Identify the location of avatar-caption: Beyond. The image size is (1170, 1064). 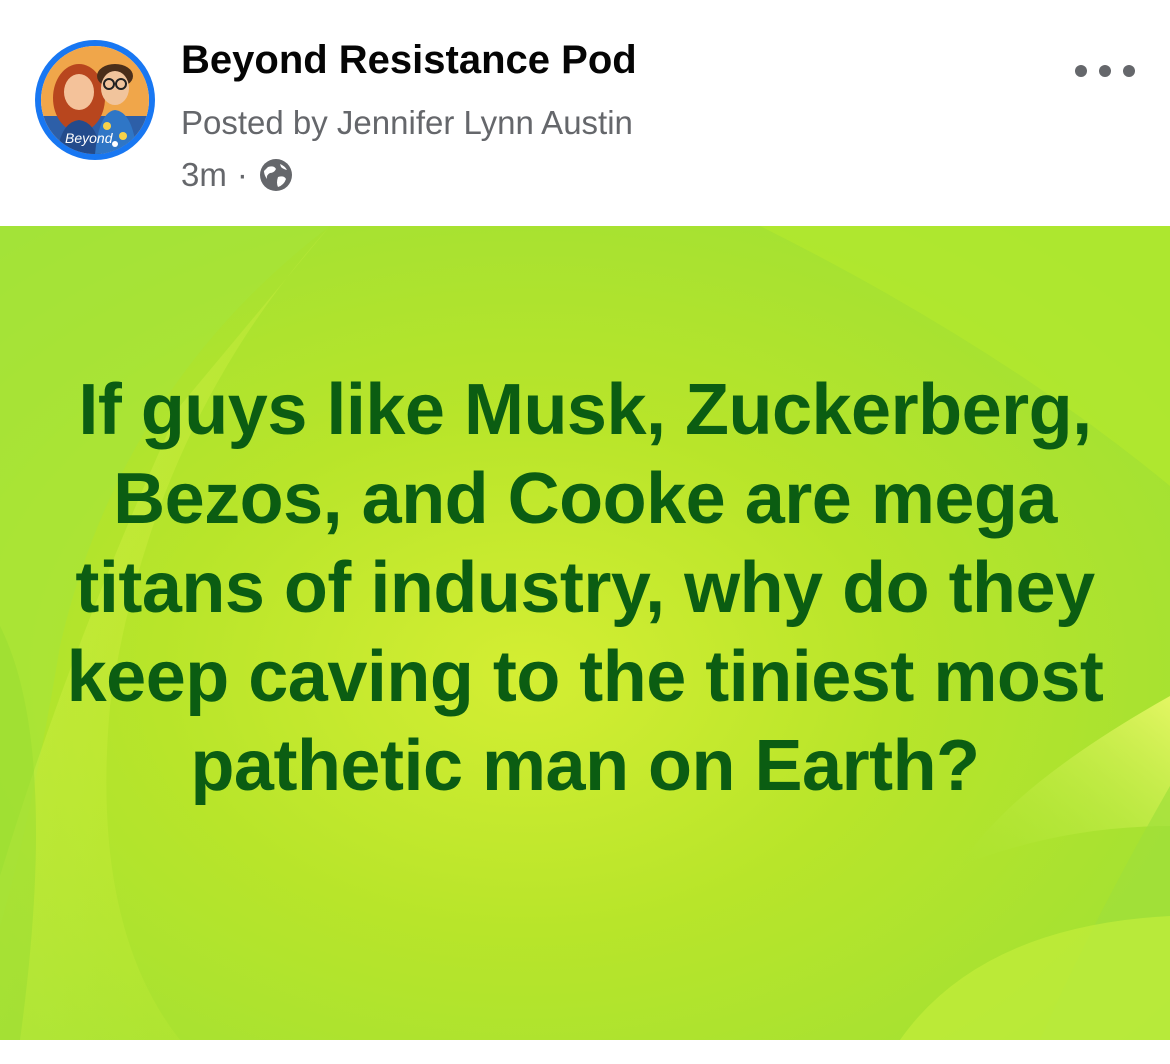
(89, 138).